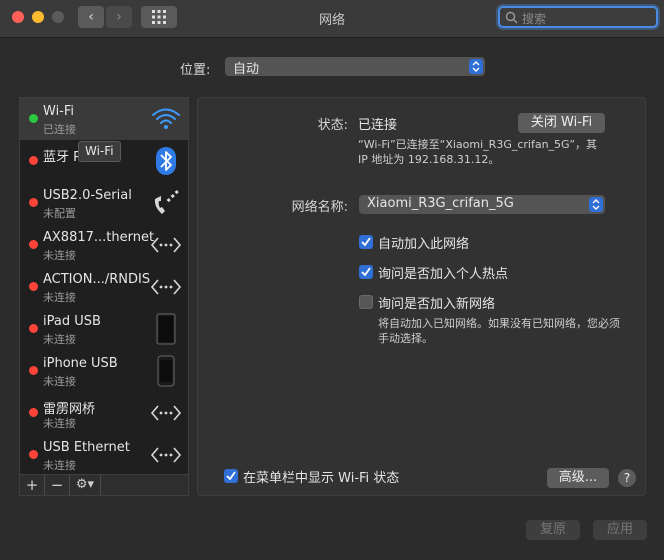 Image resolution: width=664 pixels, height=560 pixels. What do you see at coordinates (87, 195) in the screenshot?
I see `service-name: USB2.0-Serial` at bounding box center [87, 195].